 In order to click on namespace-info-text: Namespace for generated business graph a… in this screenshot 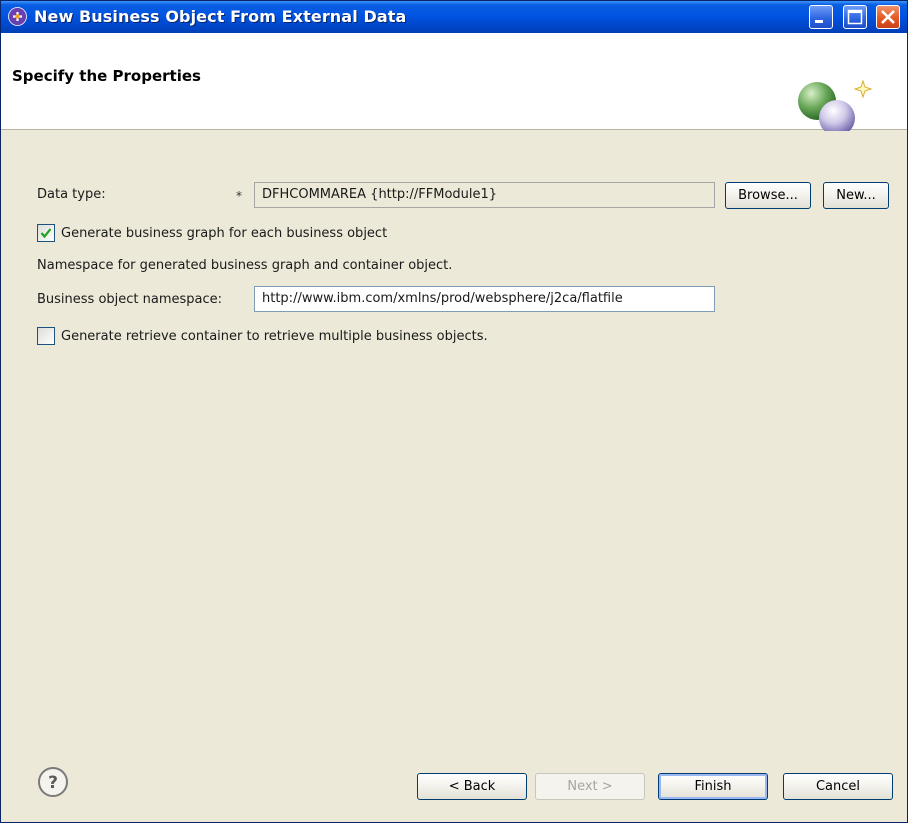, I will do `click(245, 265)`.